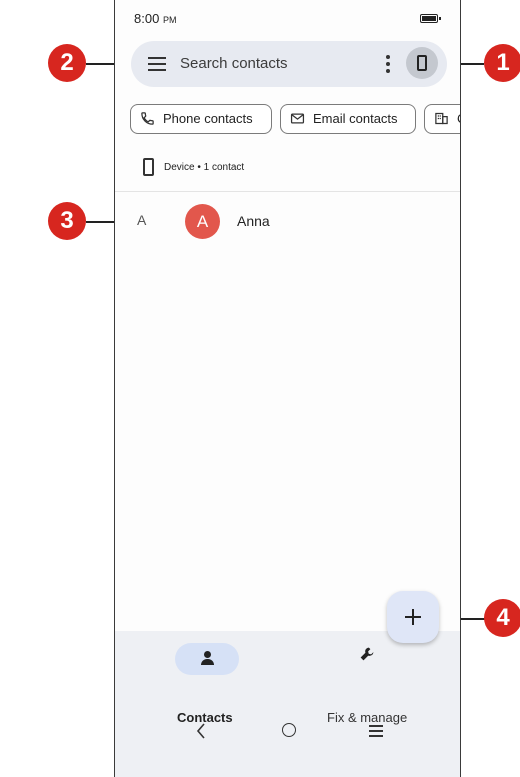  I want to click on nav-item-contacts, so click(207, 659).